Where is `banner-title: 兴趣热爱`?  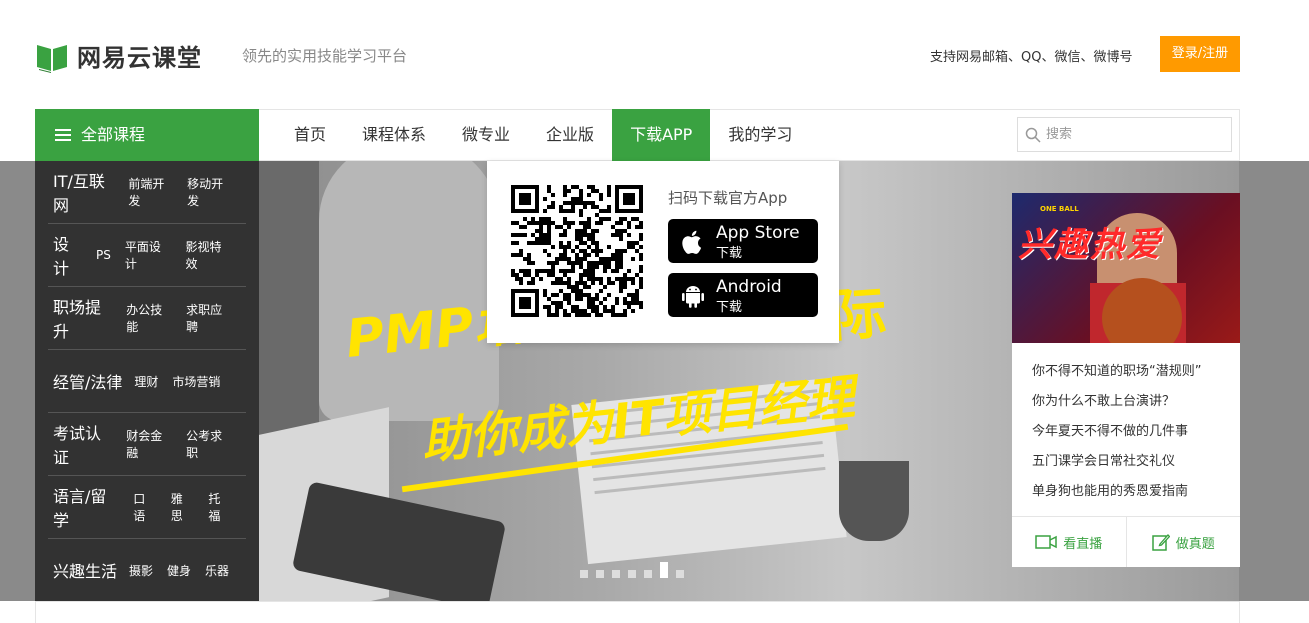 banner-title: 兴趣热爱 is located at coordinates (1090, 245).